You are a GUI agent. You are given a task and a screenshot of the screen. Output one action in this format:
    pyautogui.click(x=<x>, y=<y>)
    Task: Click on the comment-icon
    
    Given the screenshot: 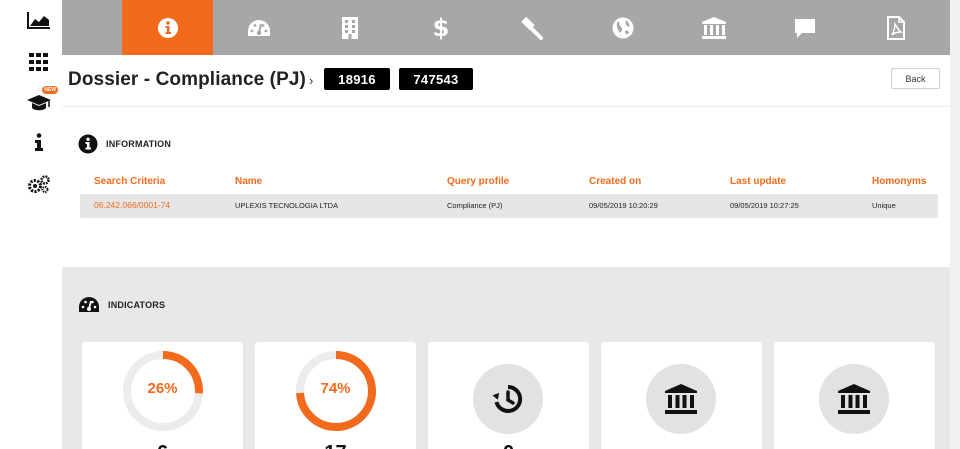 What is the action you would take?
    pyautogui.click(x=804, y=28)
    